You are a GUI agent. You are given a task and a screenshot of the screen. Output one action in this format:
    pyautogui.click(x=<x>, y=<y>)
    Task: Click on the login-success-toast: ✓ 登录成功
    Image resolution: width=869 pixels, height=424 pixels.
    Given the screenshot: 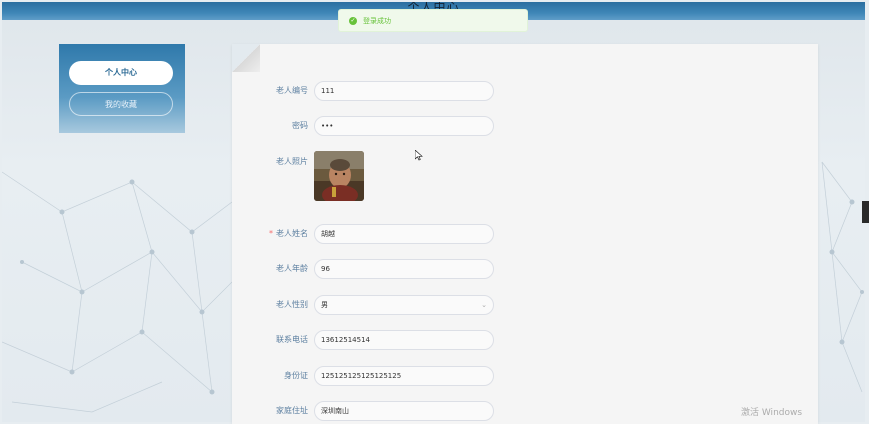 What is the action you would take?
    pyautogui.click(x=433, y=20)
    